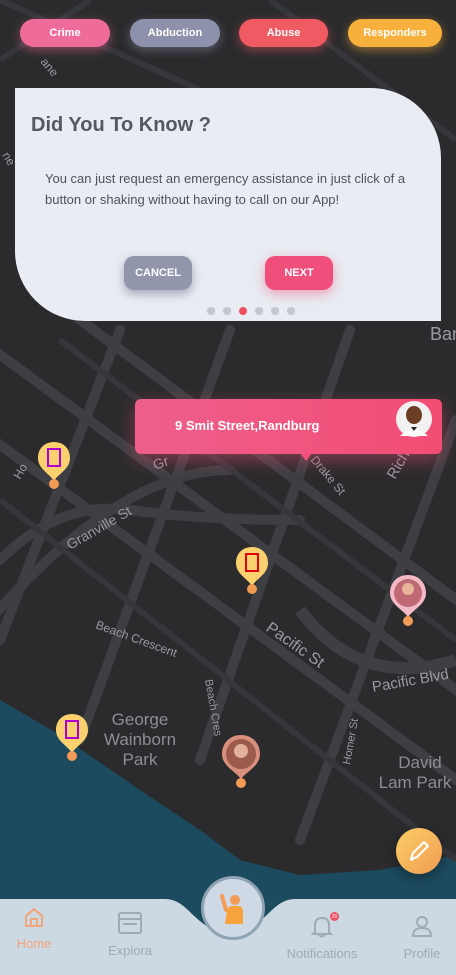 Image resolution: width=456 pixels, height=975 pixels. What do you see at coordinates (306, 457) in the screenshot?
I see `bubble-pointer` at bounding box center [306, 457].